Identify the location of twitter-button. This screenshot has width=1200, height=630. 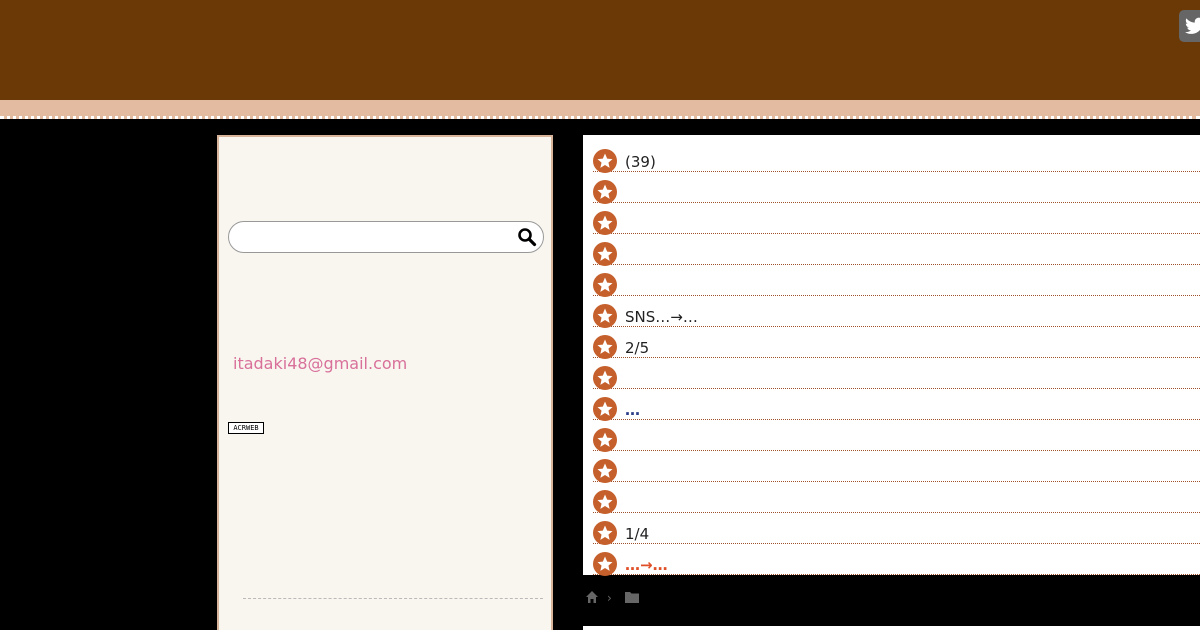
(1189, 26).